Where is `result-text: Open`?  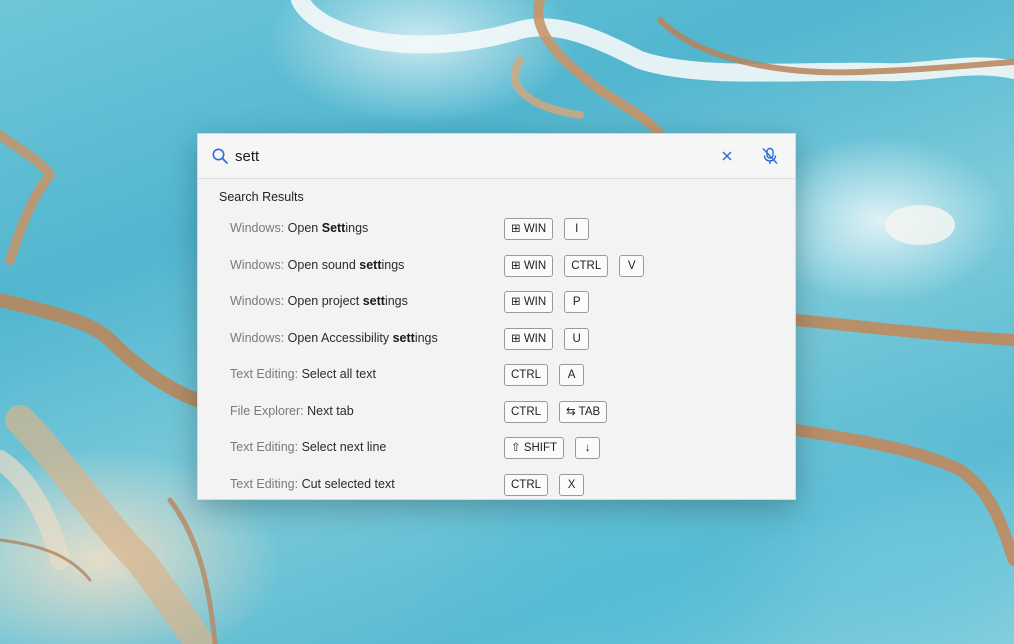 result-text: Open is located at coordinates (304, 228).